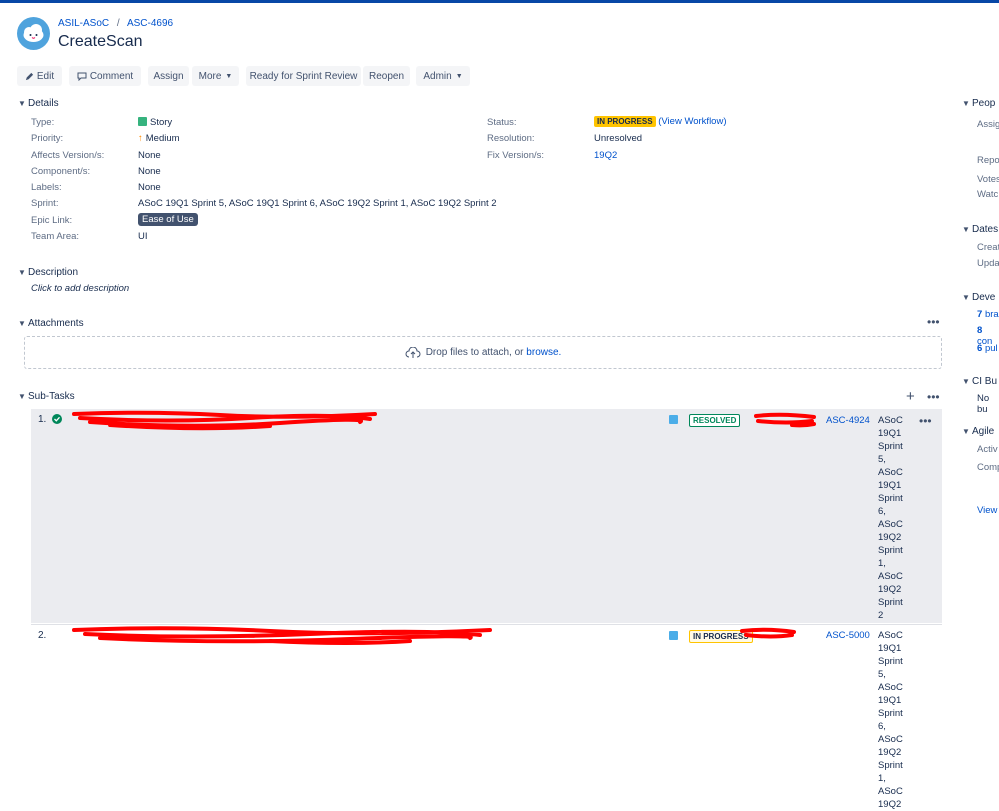 This screenshot has width=999, height=811. What do you see at coordinates (100, 42) in the screenshot?
I see `page-title: CreateScan` at bounding box center [100, 42].